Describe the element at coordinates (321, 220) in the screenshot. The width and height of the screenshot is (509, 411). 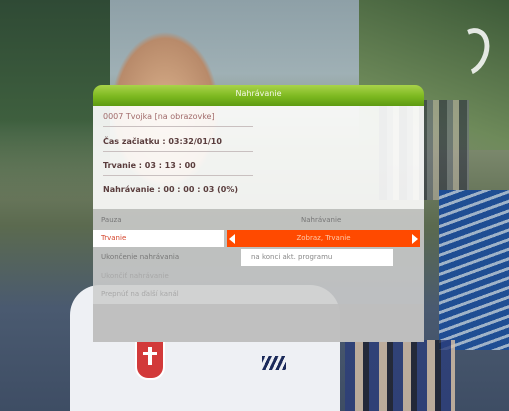
I see `menu-row-value: Nahrávanie` at that location.